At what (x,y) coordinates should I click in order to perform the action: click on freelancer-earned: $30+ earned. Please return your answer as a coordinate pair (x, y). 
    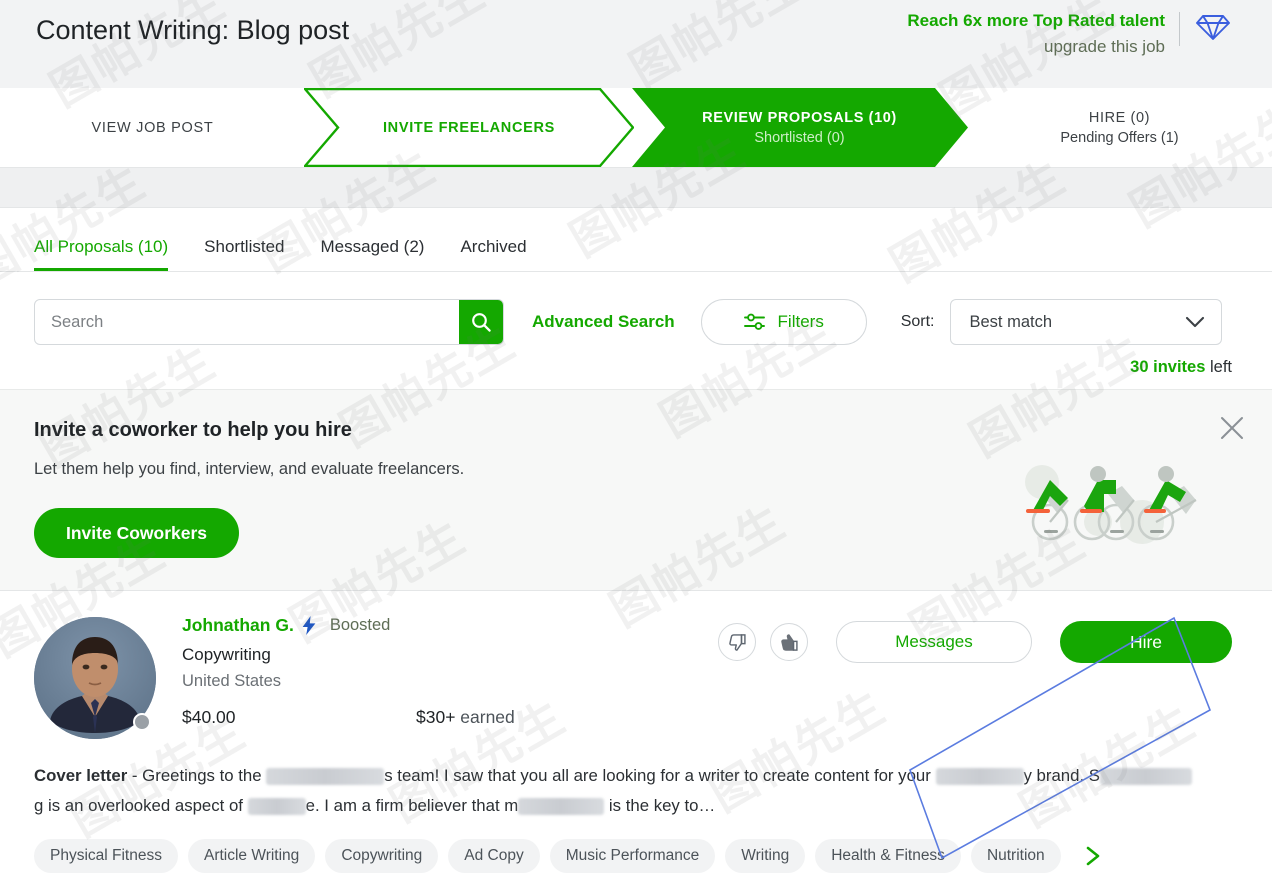
    Looking at the image, I should click on (465, 717).